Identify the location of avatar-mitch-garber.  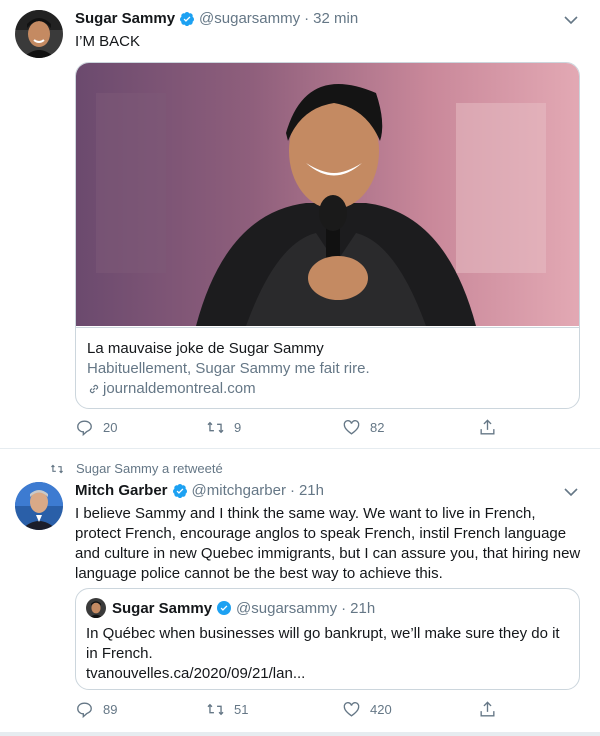
(39, 506).